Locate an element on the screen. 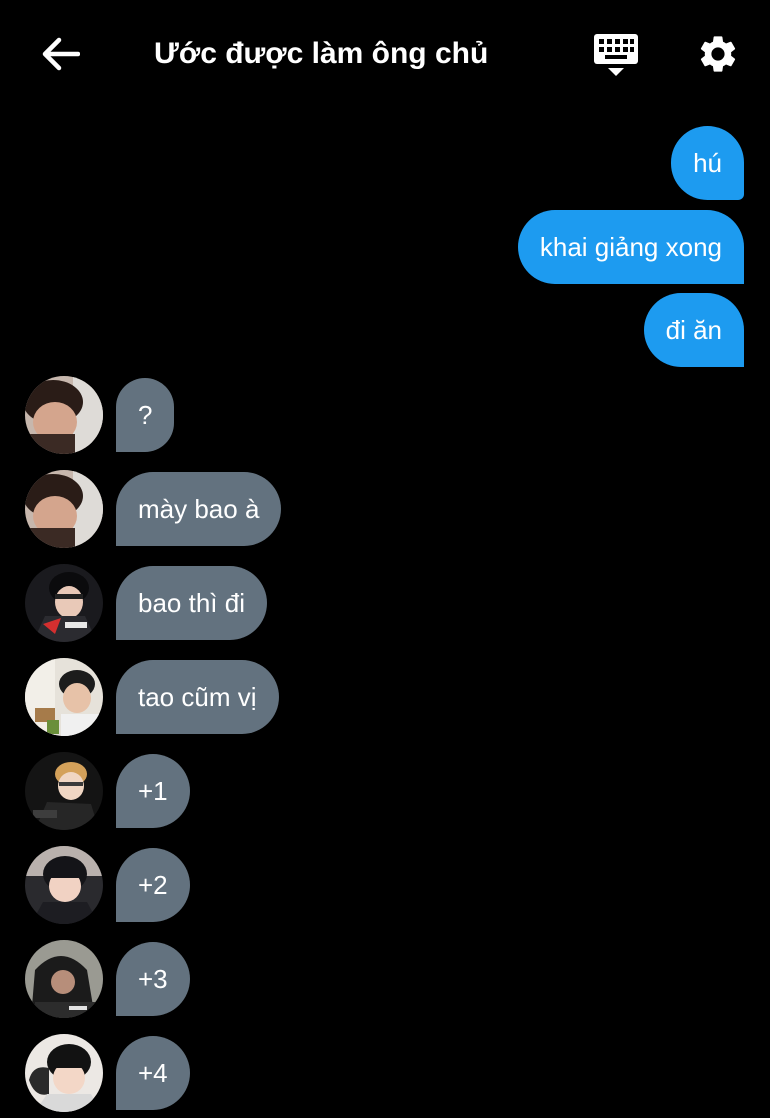 The height and width of the screenshot is (1118, 770). keyboard-button is located at coordinates (616, 56).